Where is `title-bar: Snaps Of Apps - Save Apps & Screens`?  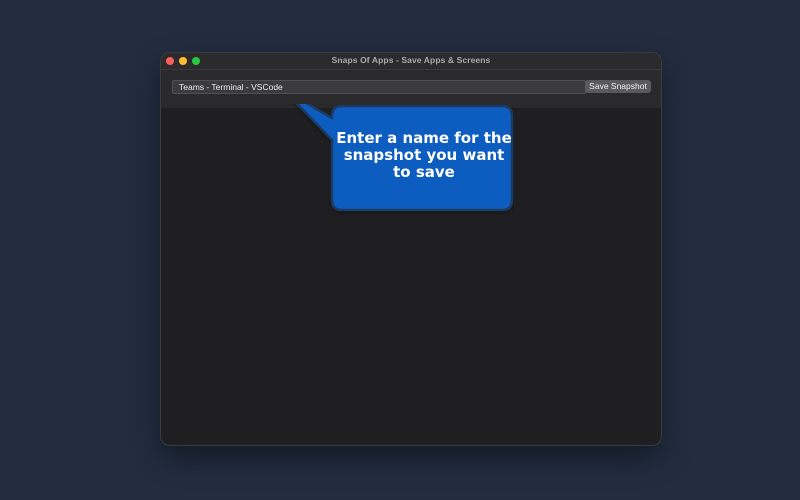
title-bar: Snaps Of Apps - Save Apps & Screens is located at coordinates (411, 61).